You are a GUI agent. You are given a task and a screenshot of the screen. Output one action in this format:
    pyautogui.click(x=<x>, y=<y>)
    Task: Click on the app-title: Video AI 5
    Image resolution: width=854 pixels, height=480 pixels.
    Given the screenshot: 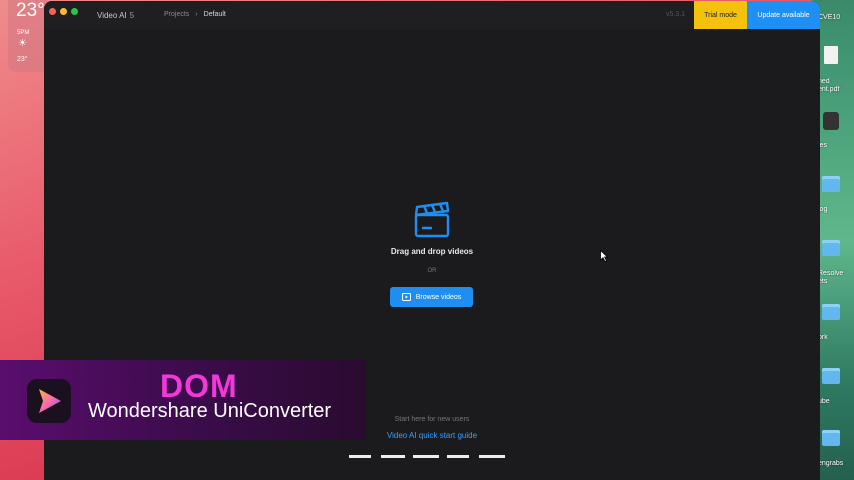 What is the action you would take?
    pyautogui.click(x=115, y=15)
    